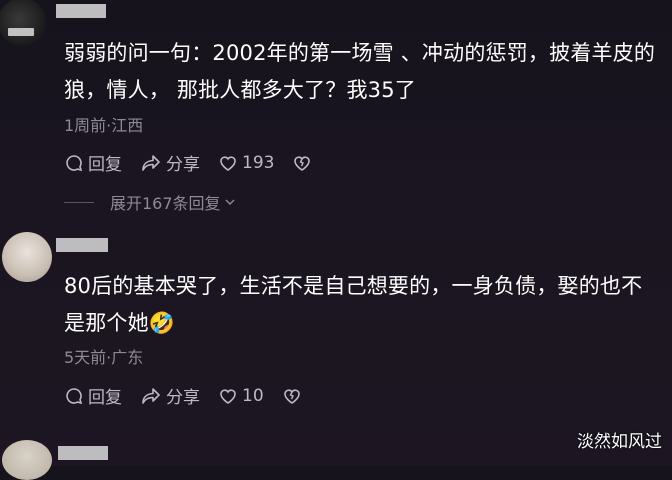 The image size is (672, 480). Describe the element at coordinates (162, 323) in the screenshot. I see `laughing-emoji: 🤣` at that location.